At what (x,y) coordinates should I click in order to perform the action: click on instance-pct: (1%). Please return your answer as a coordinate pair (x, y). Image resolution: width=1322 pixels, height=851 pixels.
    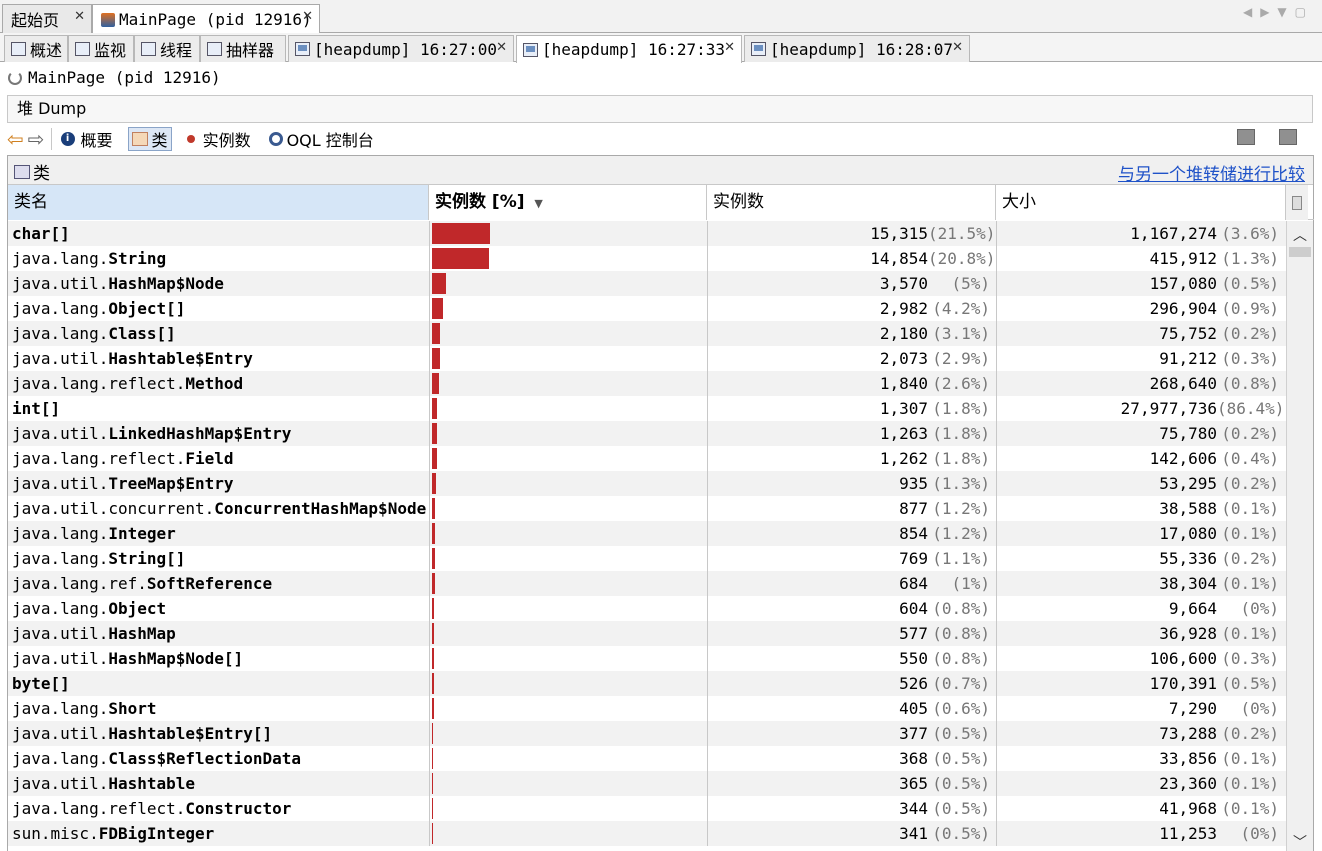
    Looking at the image, I should click on (970, 583).